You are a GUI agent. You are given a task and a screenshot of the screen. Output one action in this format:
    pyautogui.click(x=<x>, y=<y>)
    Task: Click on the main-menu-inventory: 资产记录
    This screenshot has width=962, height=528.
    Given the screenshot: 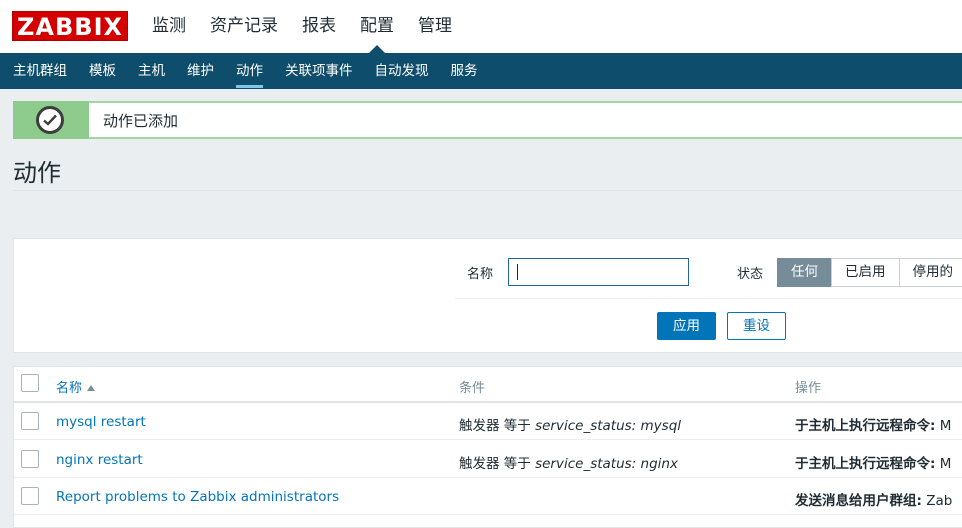 What is the action you would take?
    pyautogui.click(x=244, y=26)
    